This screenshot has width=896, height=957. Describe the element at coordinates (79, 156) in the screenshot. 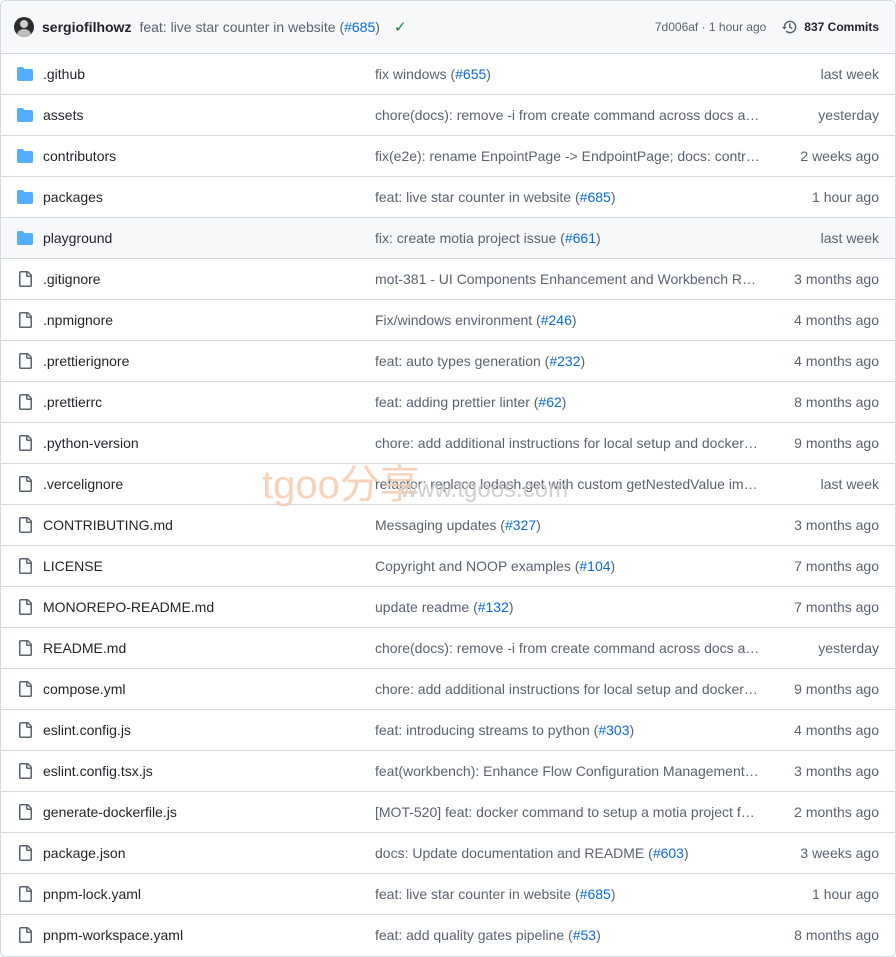

I see `file-name-link: contributors` at that location.